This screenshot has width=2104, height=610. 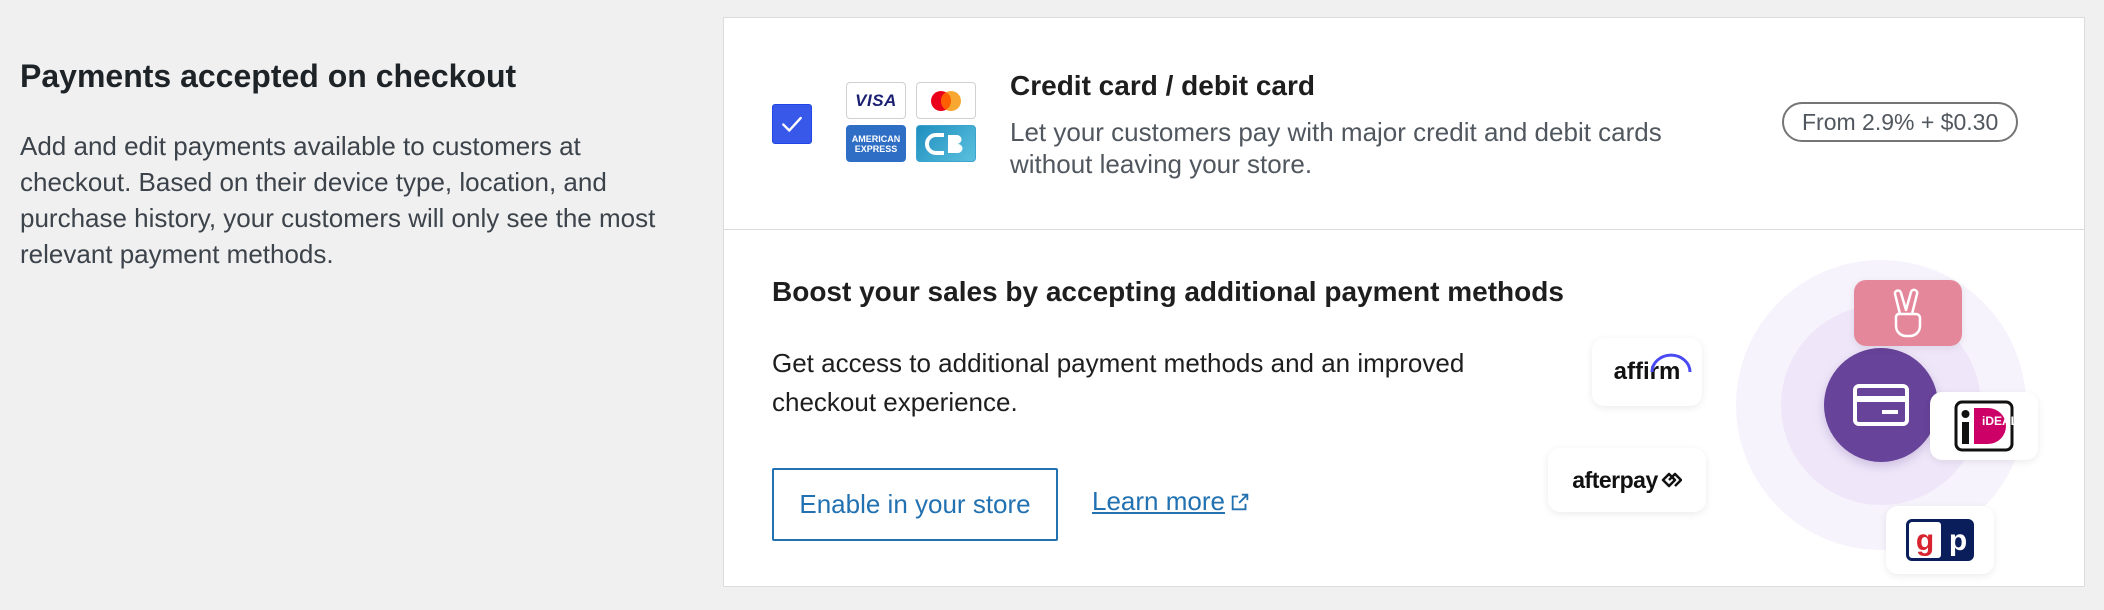 I want to click on payment-card-icon, so click(x=1881, y=405).